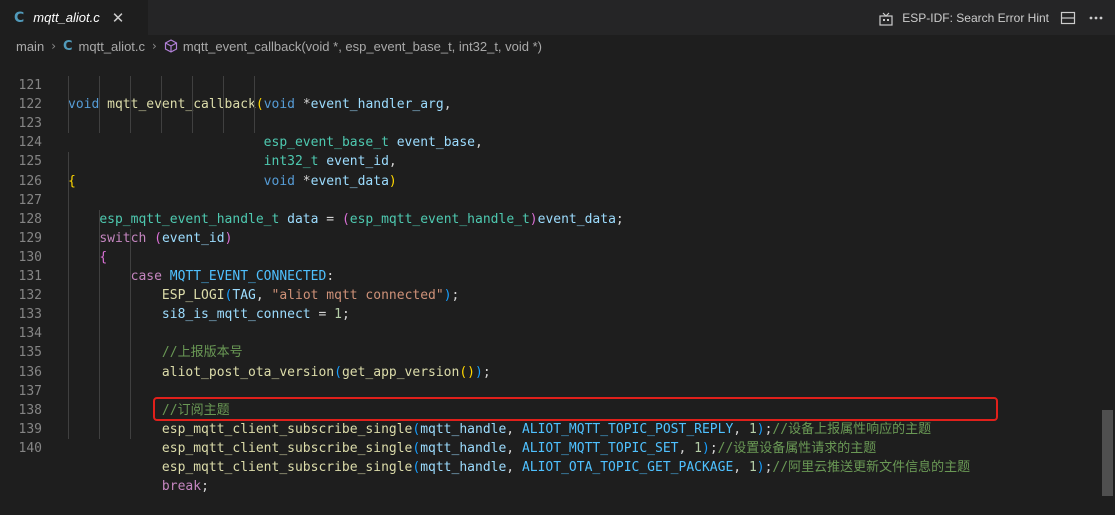  I want to click on code-line: 129 case MQTT_EVENT_CONNECTED:, so click(557, 246).